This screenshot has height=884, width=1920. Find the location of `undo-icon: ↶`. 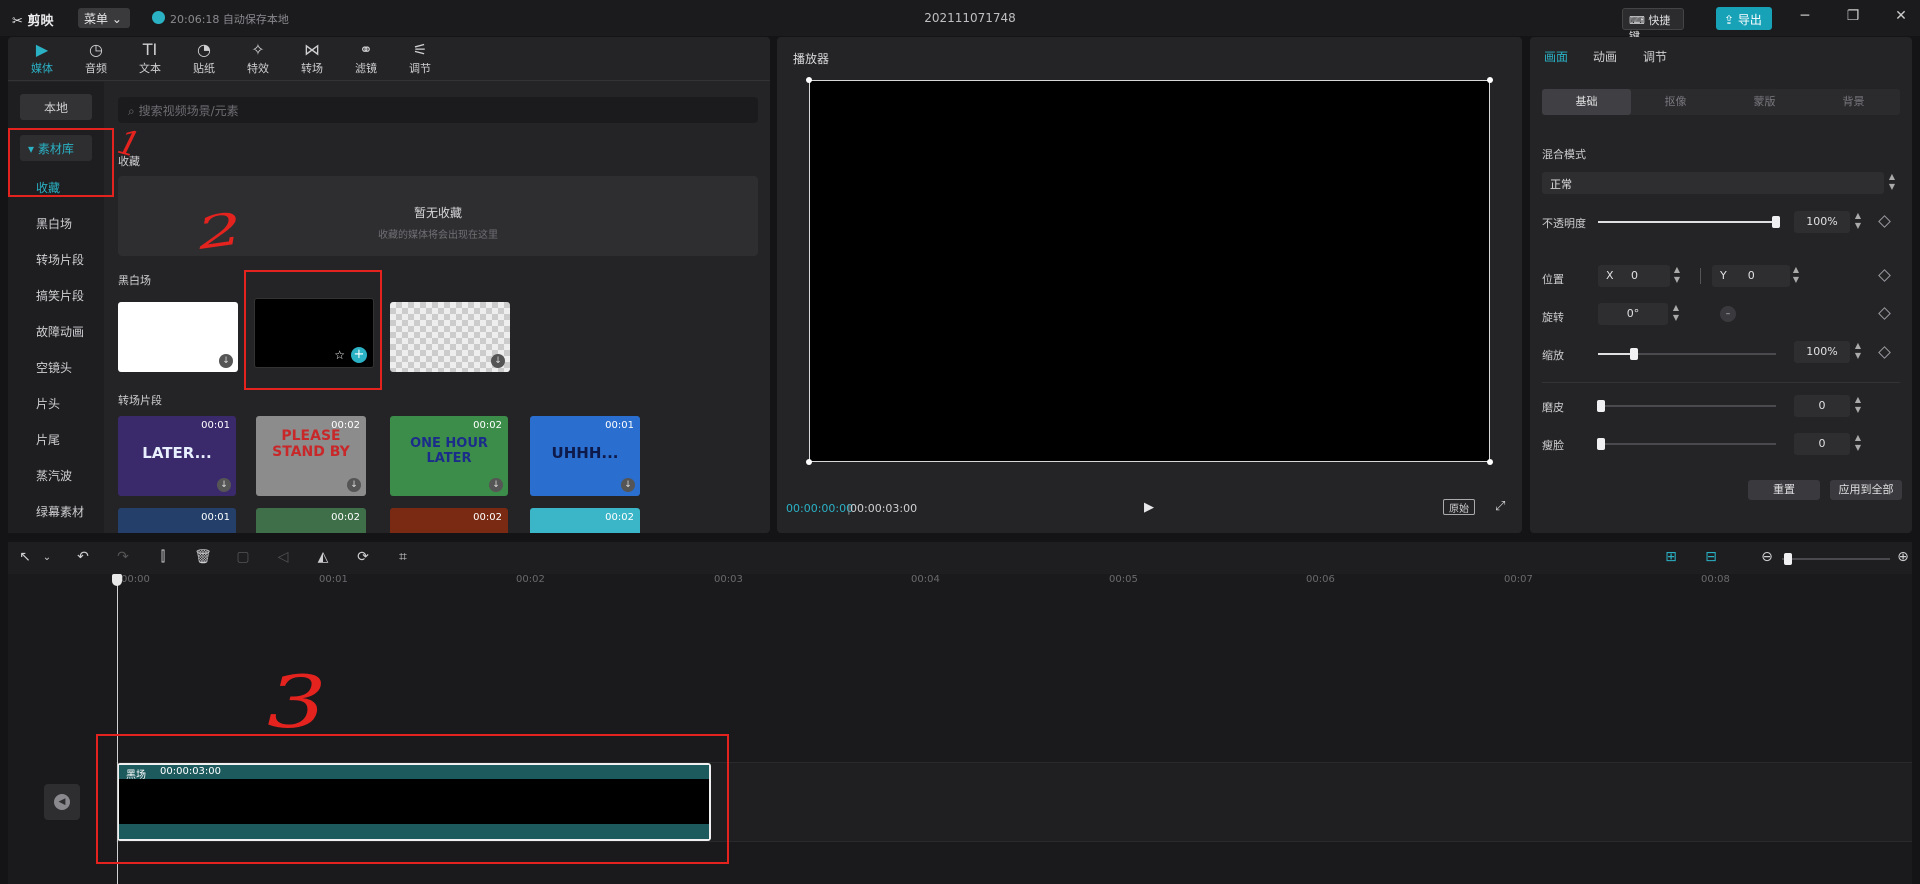

undo-icon: ↶ is located at coordinates (83, 557).